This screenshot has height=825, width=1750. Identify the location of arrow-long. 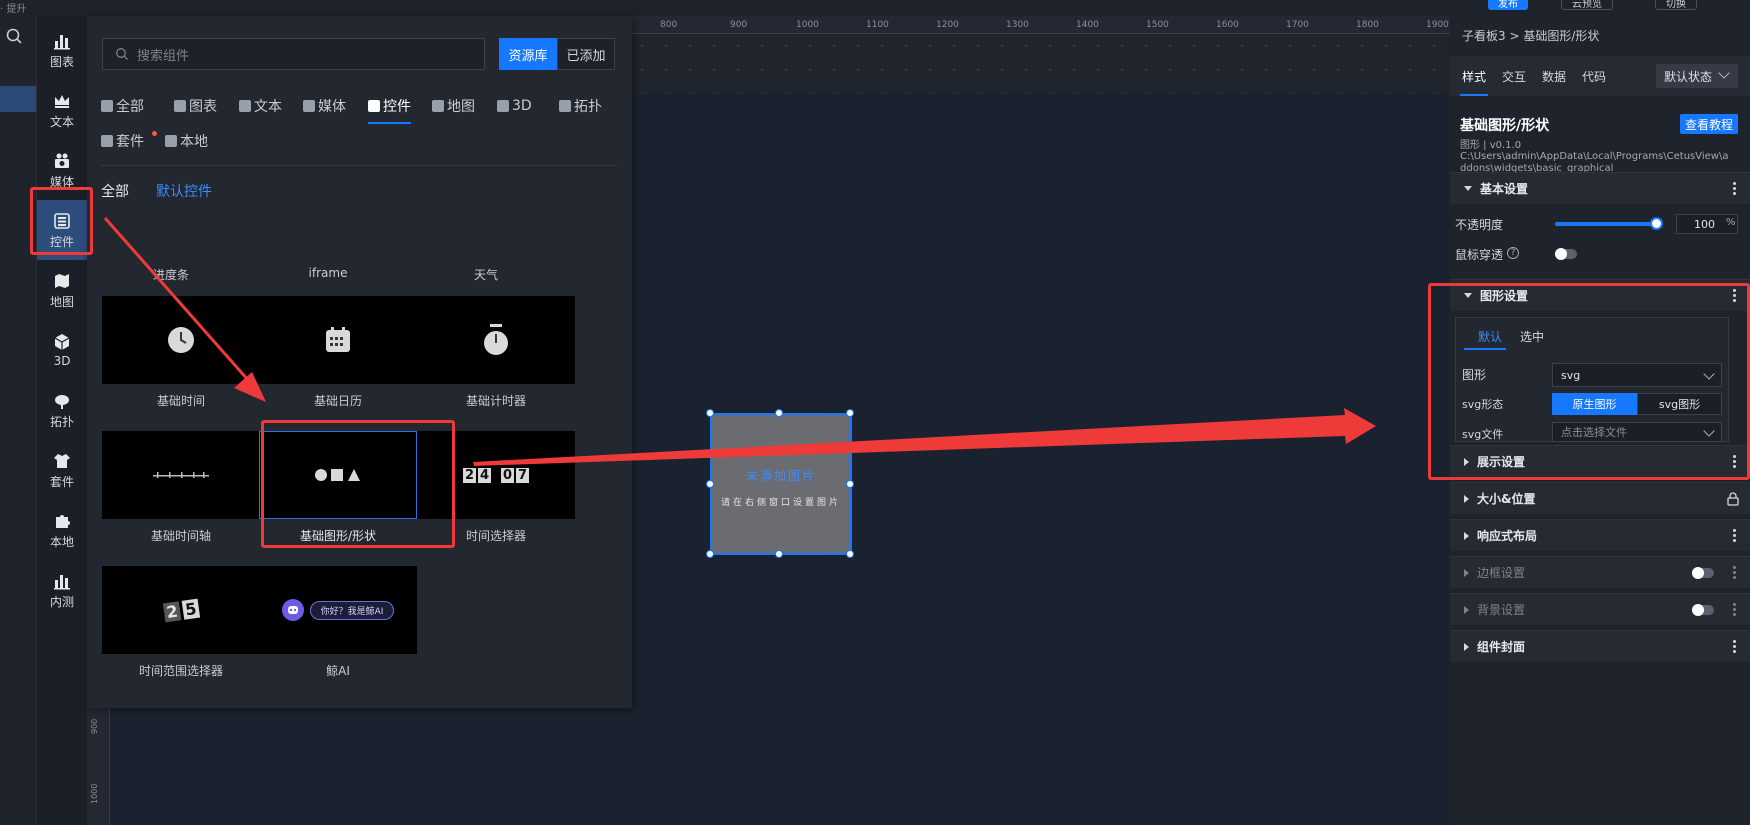
(924, 437).